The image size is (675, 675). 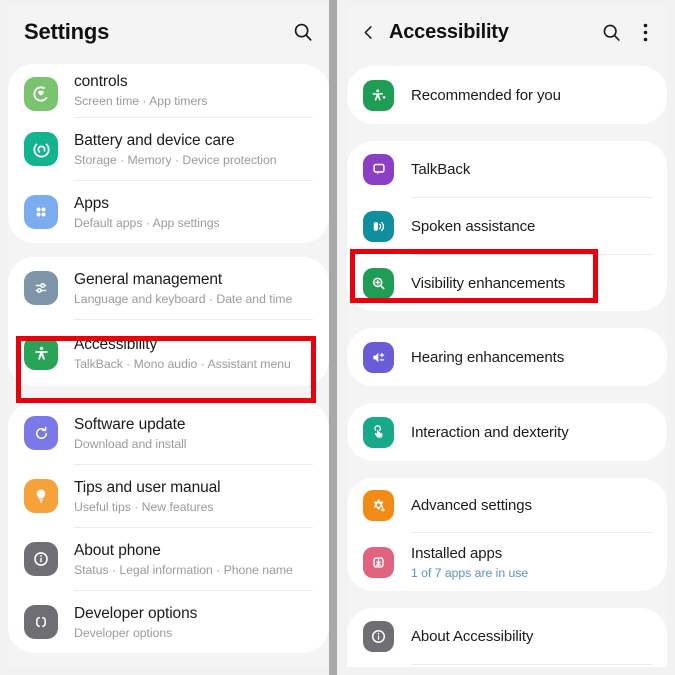 I want to click on settings-item-developer-options: Developer options Developer options, so click(x=168, y=622).